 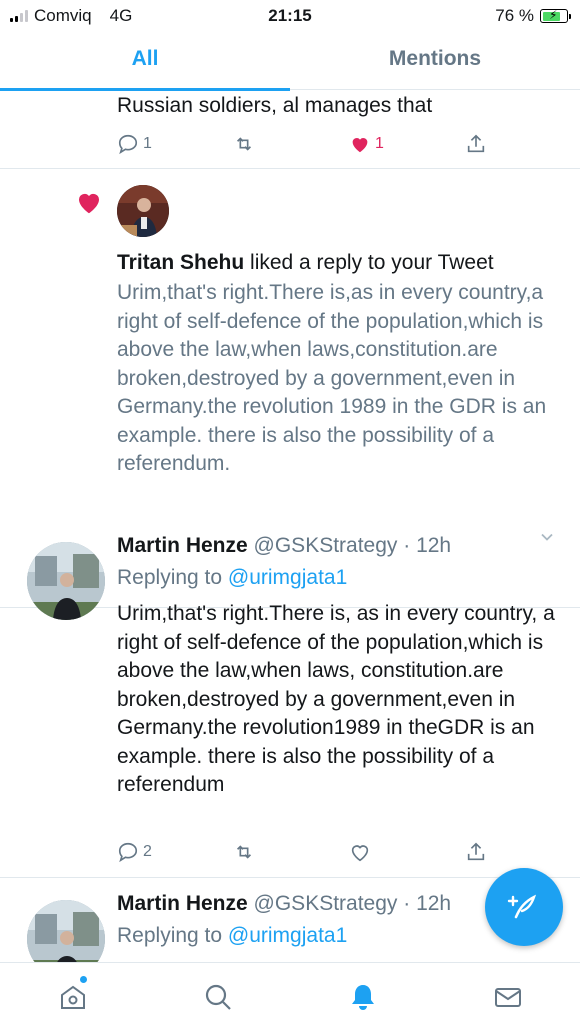 I want to click on mail-icon, so click(x=507, y=997).